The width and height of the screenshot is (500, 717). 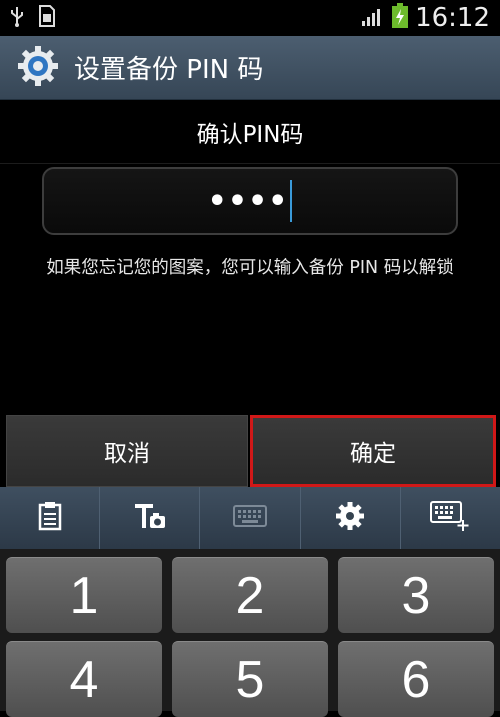 I want to click on keyboard-toolbar, so click(x=250, y=518).